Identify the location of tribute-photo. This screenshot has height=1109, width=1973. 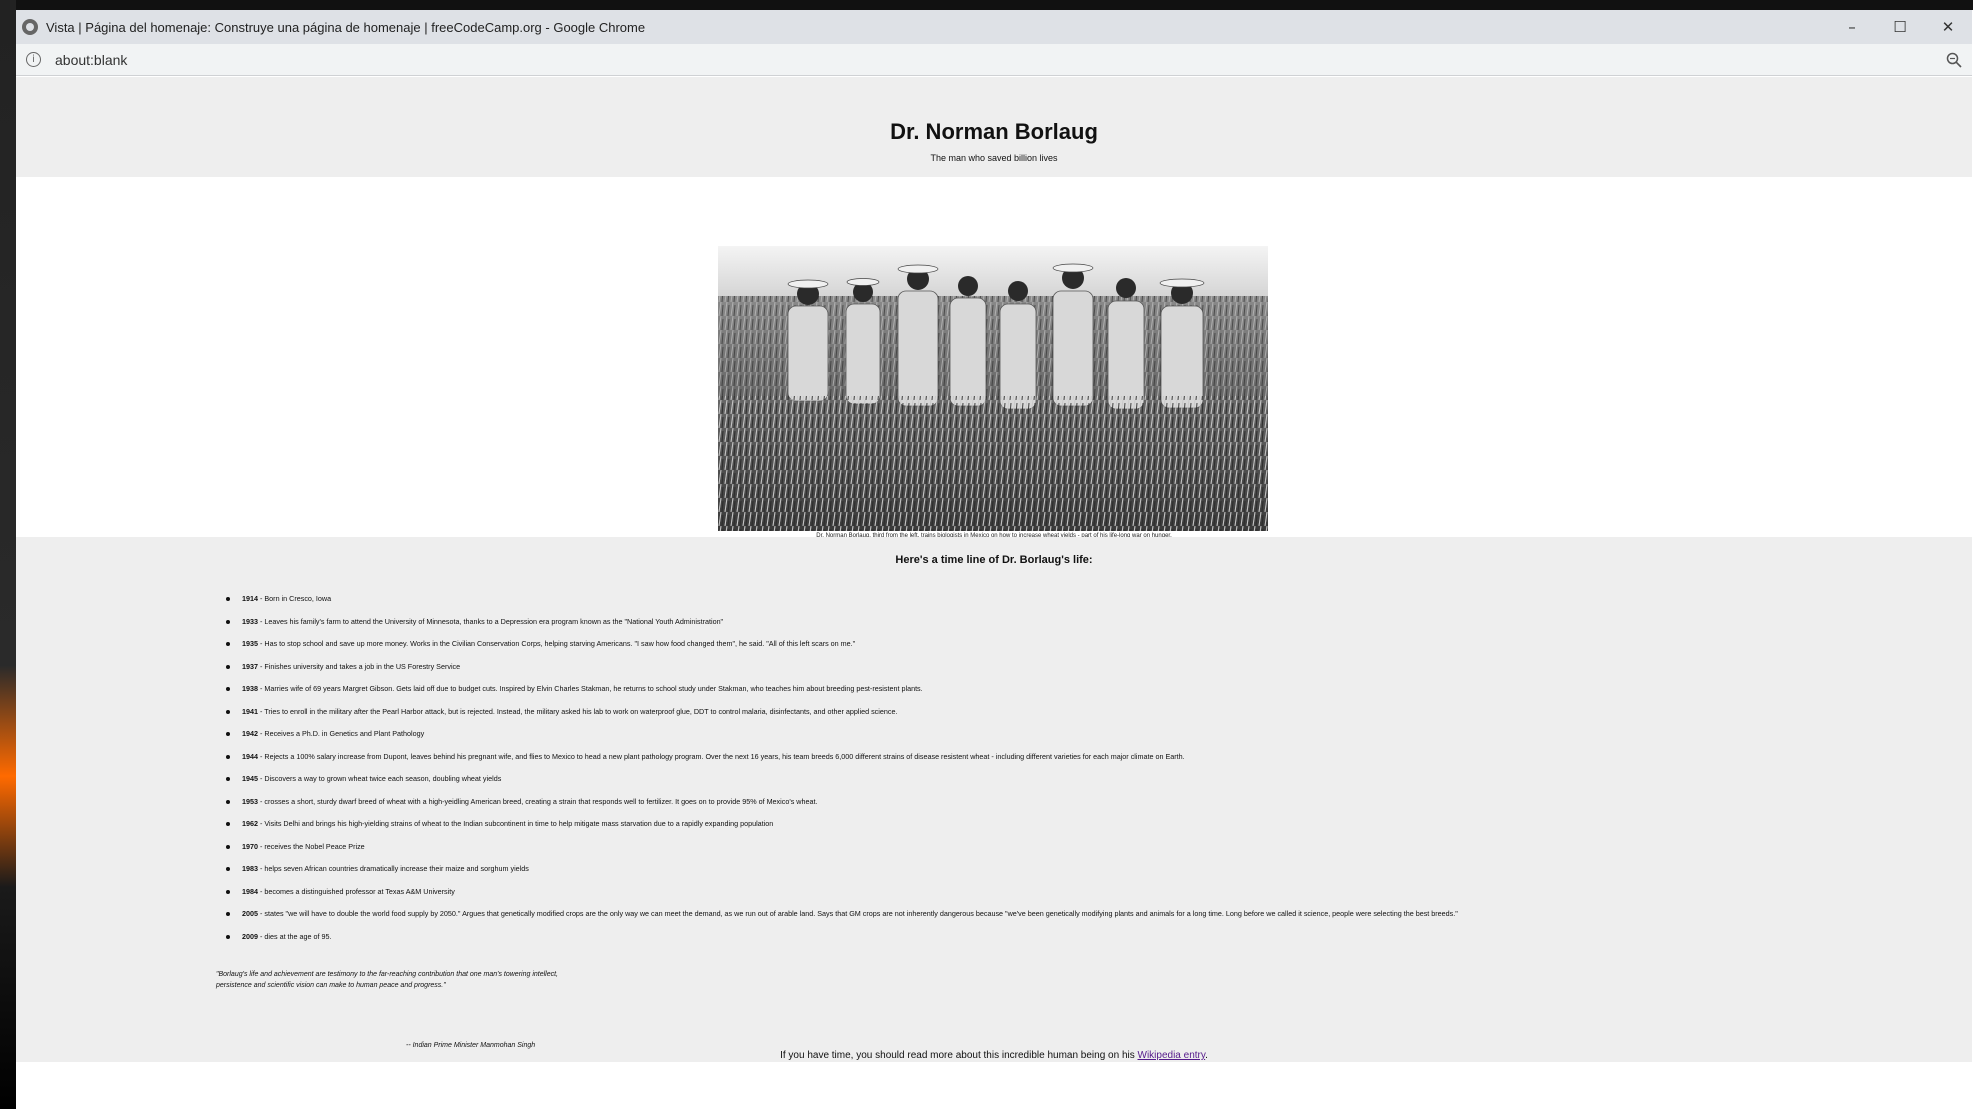
(993, 388).